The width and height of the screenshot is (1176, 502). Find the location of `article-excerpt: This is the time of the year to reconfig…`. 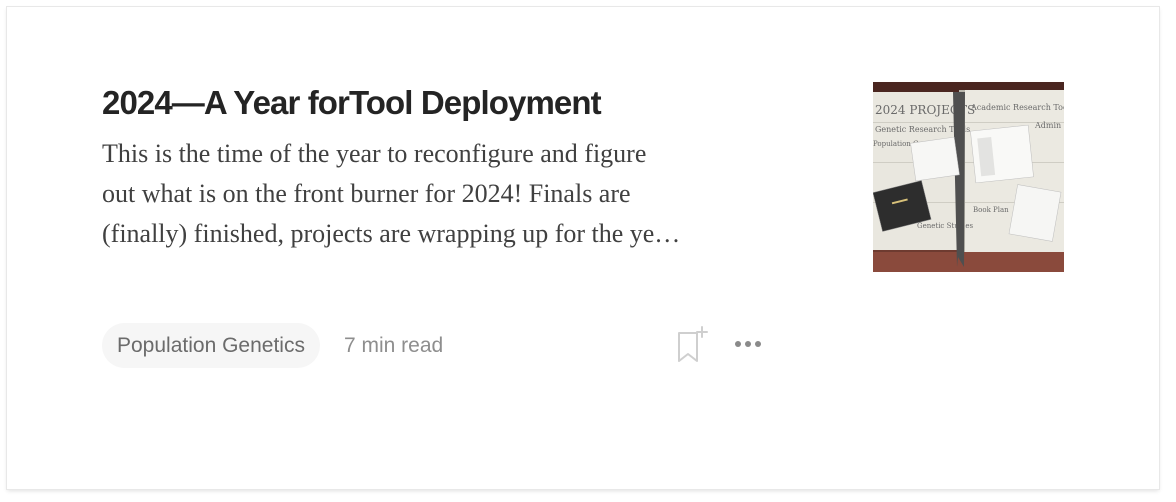

article-excerpt: This is the time of the year to reconfig… is located at coordinates (436, 194).